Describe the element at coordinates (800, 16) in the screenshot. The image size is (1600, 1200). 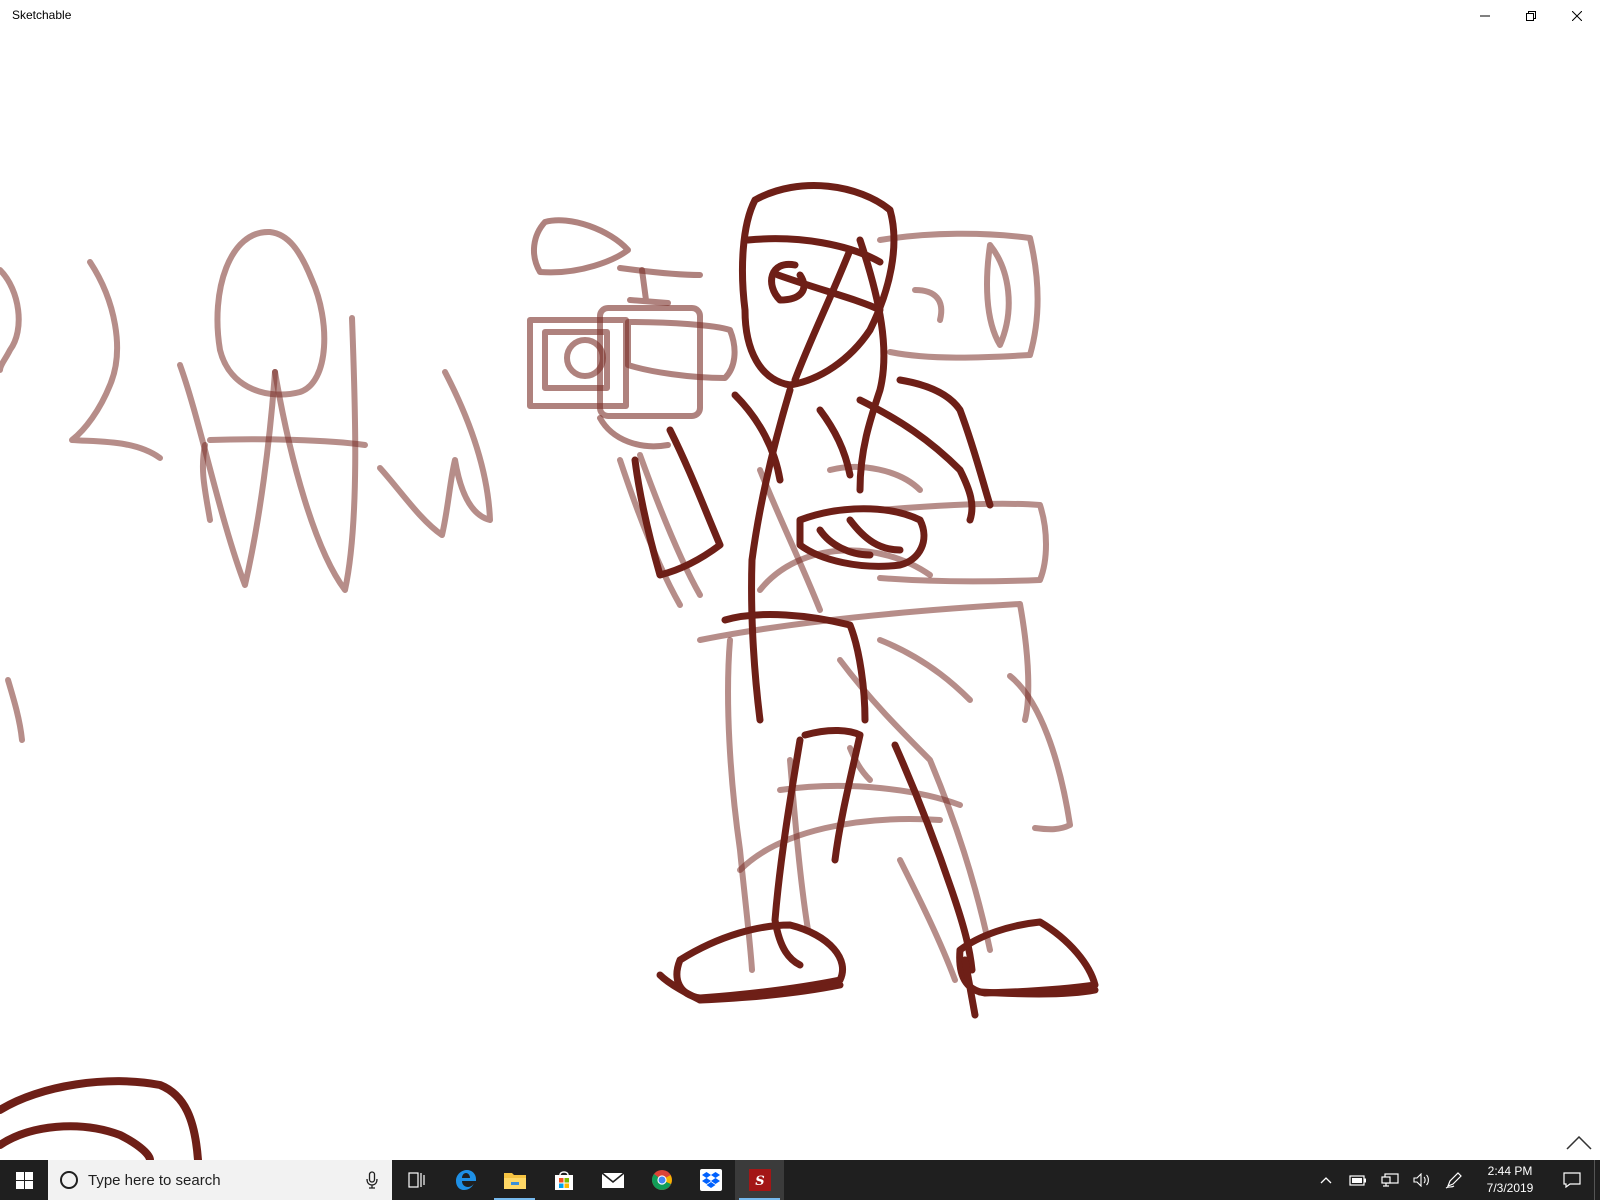
I see `title-bar: Sketchable` at that location.